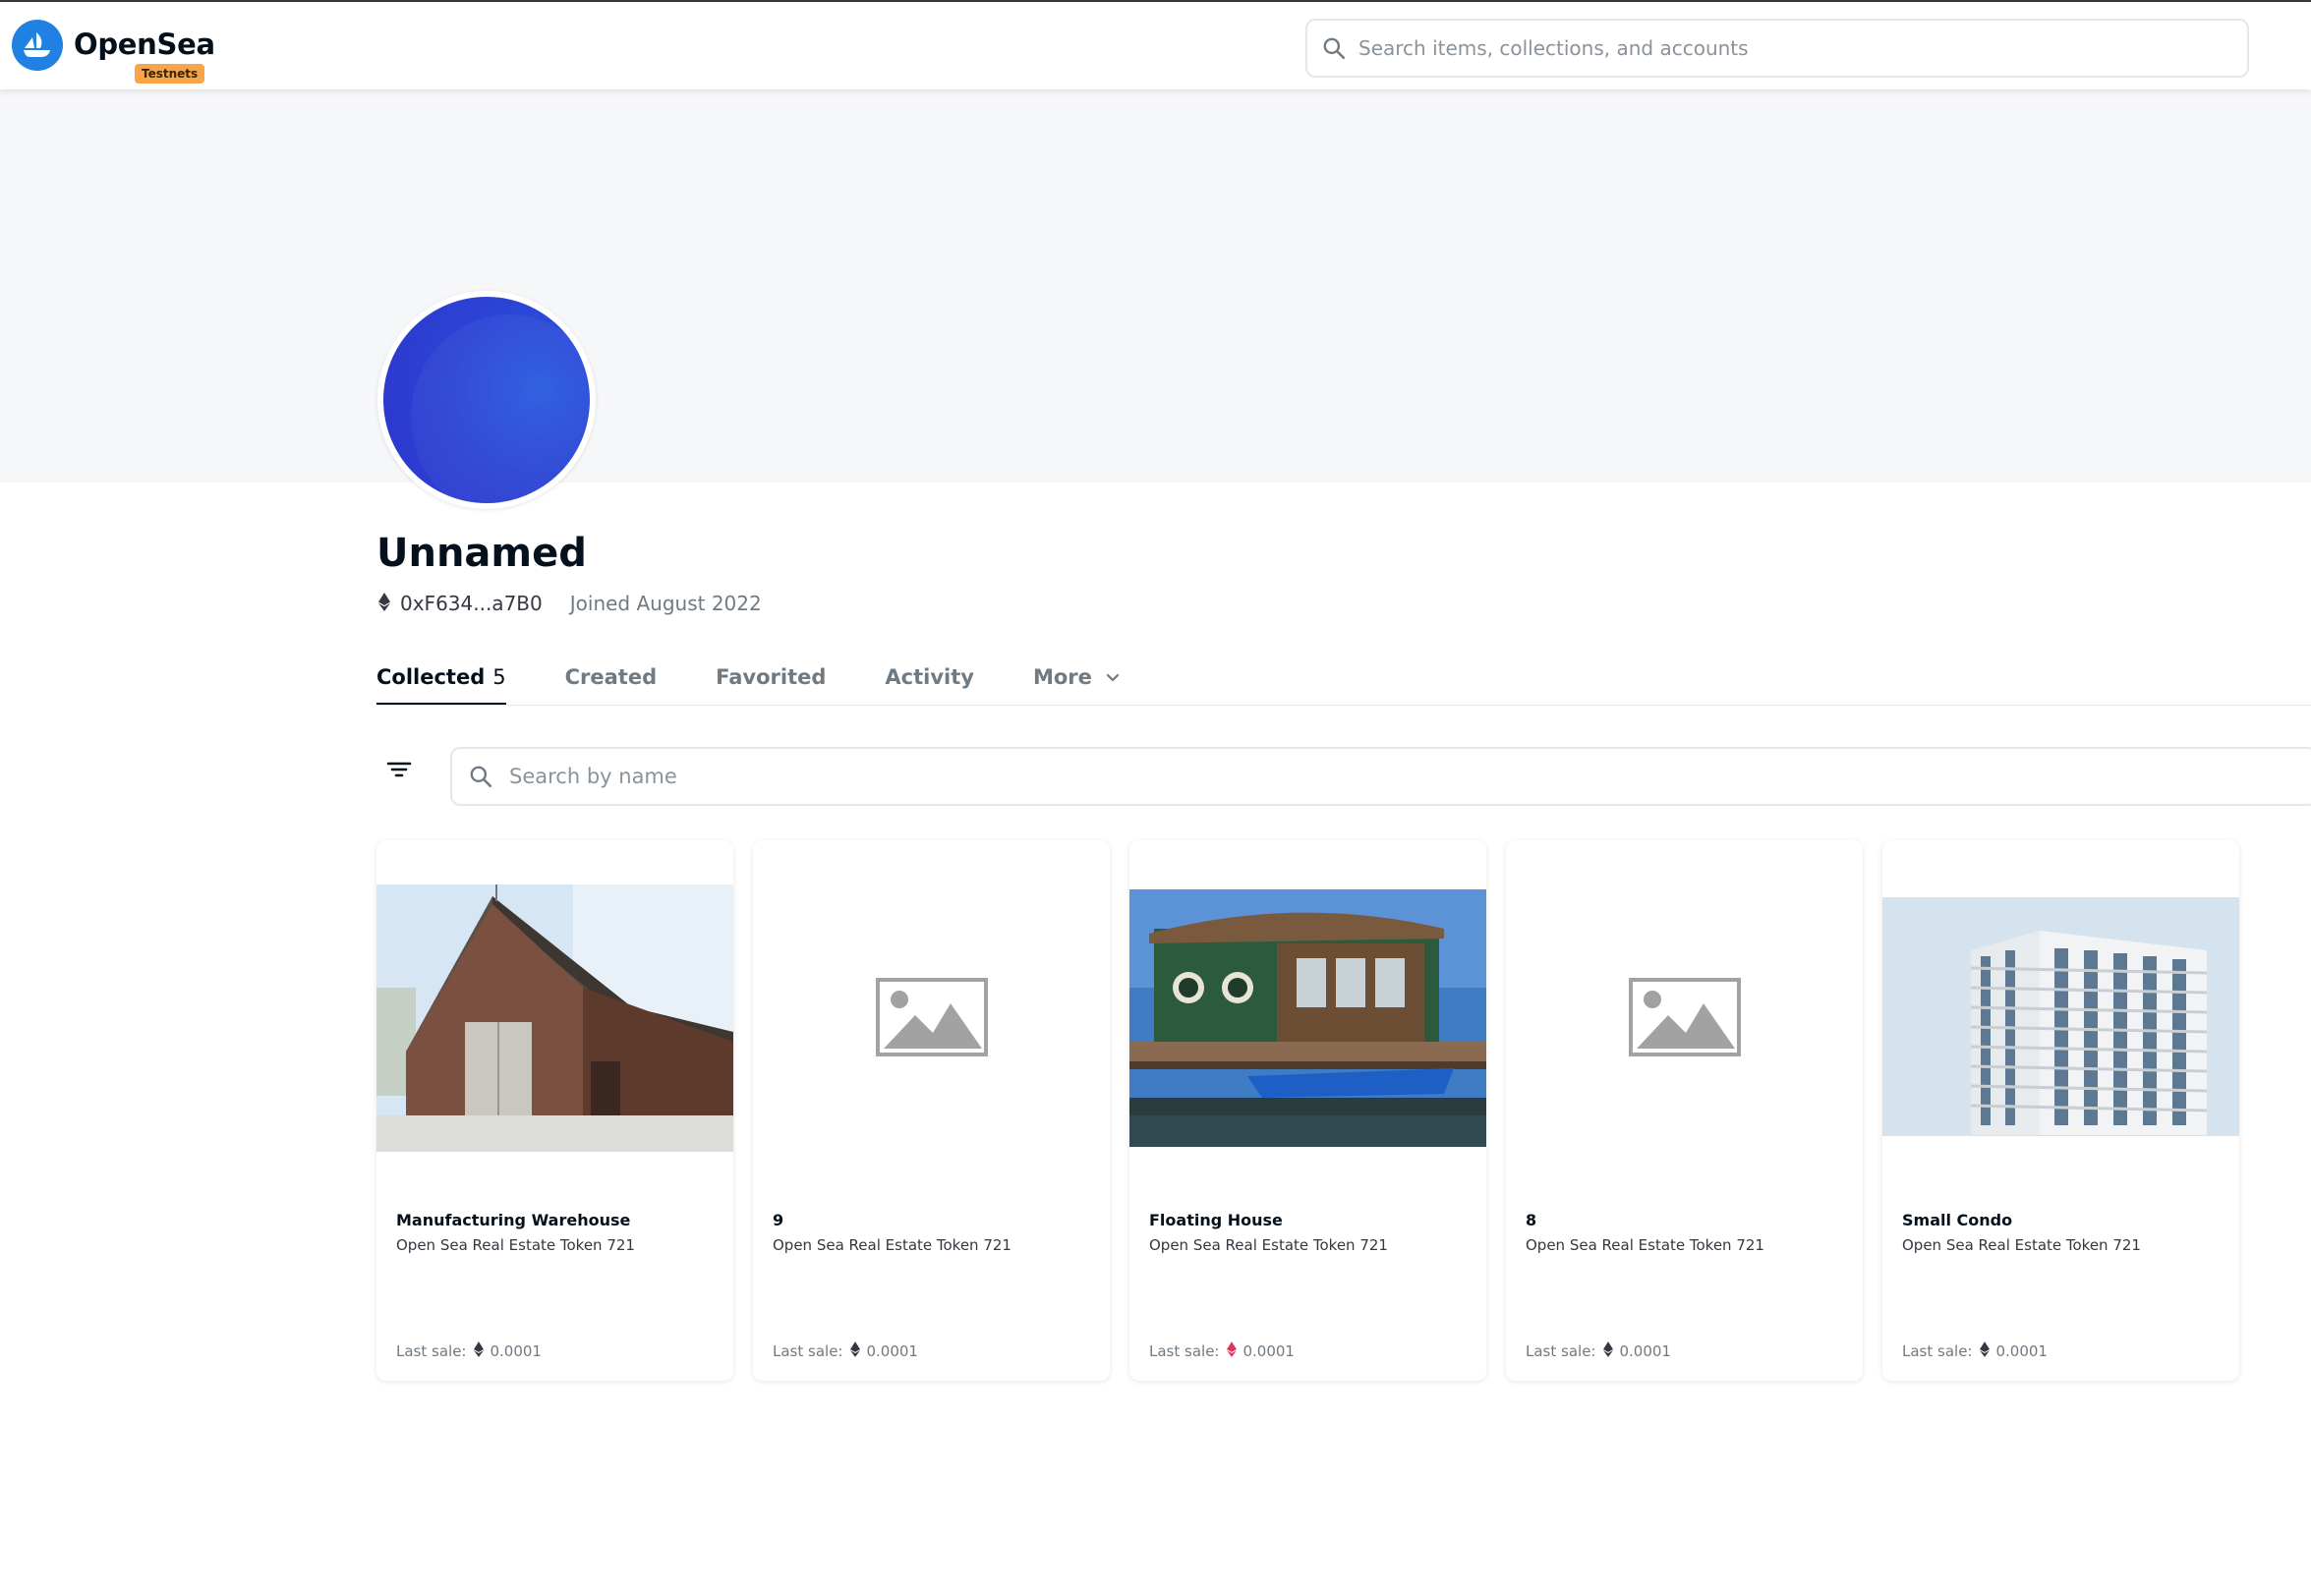 This screenshot has height=1596, width=2311. Describe the element at coordinates (1343, 705) in the screenshot. I see `tabs-divider` at that location.